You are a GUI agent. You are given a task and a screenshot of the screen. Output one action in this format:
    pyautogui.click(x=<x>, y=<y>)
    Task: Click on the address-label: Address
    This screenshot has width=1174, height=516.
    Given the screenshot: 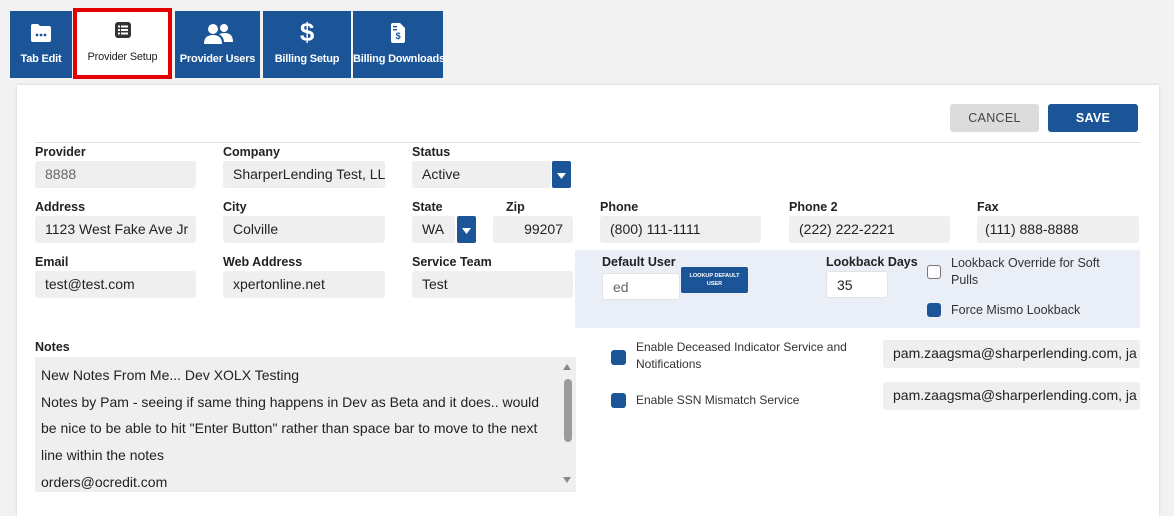 What is the action you would take?
    pyautogui.click(x=60, y=207)
    